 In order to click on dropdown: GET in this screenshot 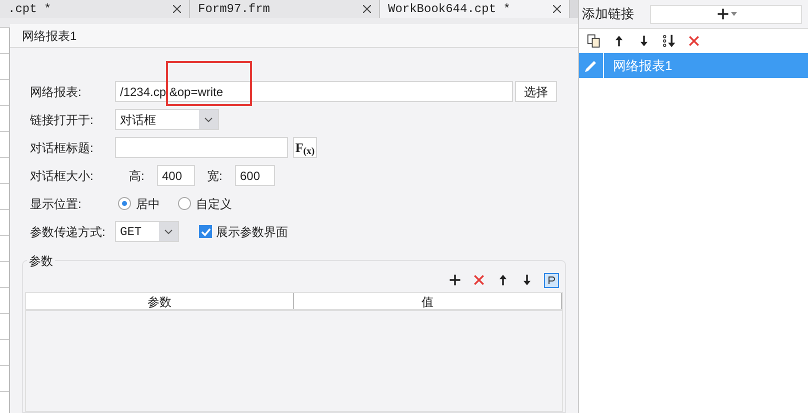, I will do `click(147, 231)`.